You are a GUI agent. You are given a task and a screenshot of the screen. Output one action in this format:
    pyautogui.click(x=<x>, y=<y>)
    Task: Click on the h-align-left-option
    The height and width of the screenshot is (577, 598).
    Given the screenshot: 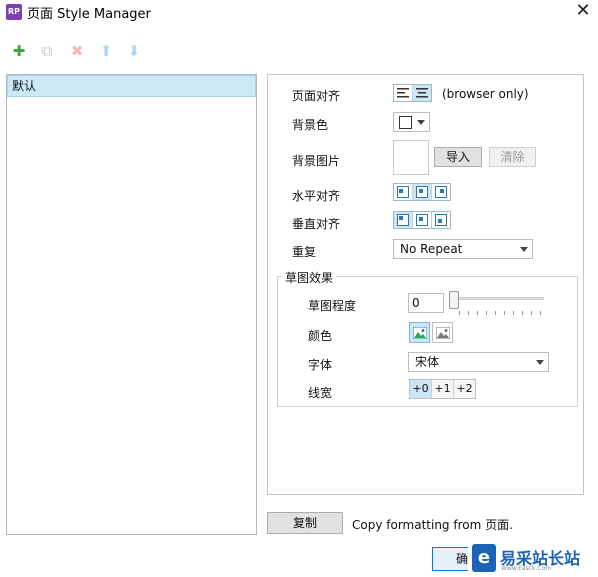 What is the action you would take?
    pyautogui.click(x=403, y=192)
    